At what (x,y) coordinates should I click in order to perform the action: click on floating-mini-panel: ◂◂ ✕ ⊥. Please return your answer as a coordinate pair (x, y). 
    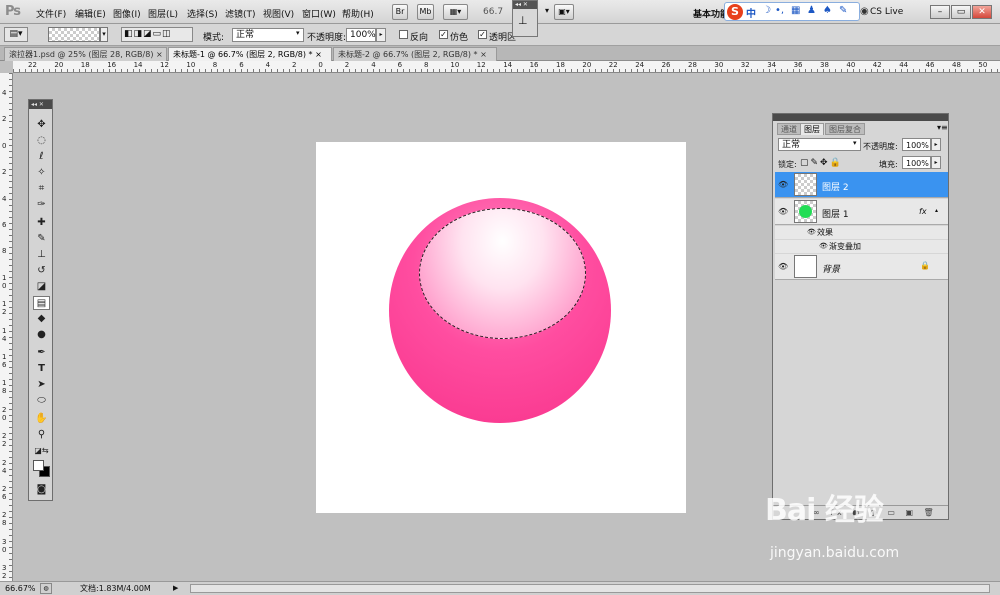
    Looking at the image, I should click on (525, 18).